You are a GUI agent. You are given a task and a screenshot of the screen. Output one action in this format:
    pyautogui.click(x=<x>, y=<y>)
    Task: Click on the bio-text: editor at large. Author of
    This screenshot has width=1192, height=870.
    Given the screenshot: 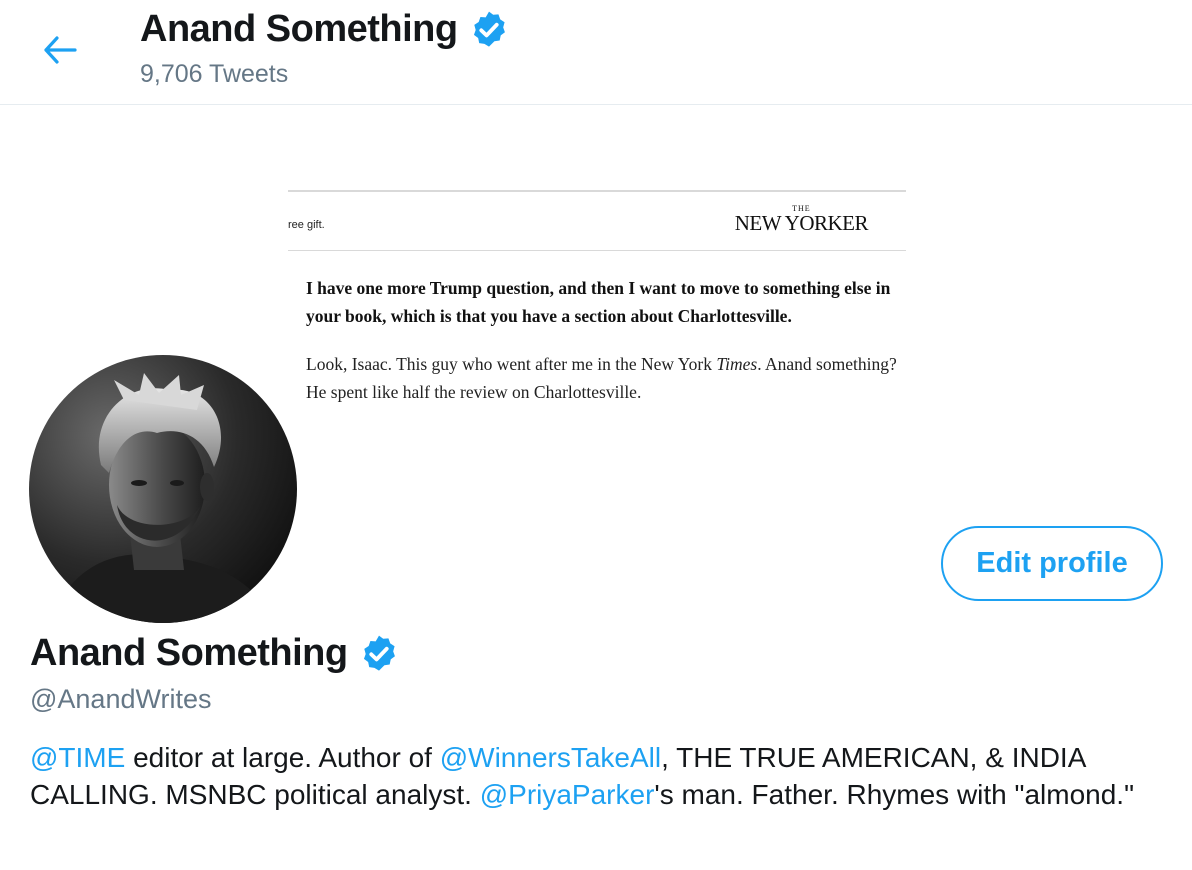 What is the action you would take?
    pyautogui.click(x=282, y=757)
    